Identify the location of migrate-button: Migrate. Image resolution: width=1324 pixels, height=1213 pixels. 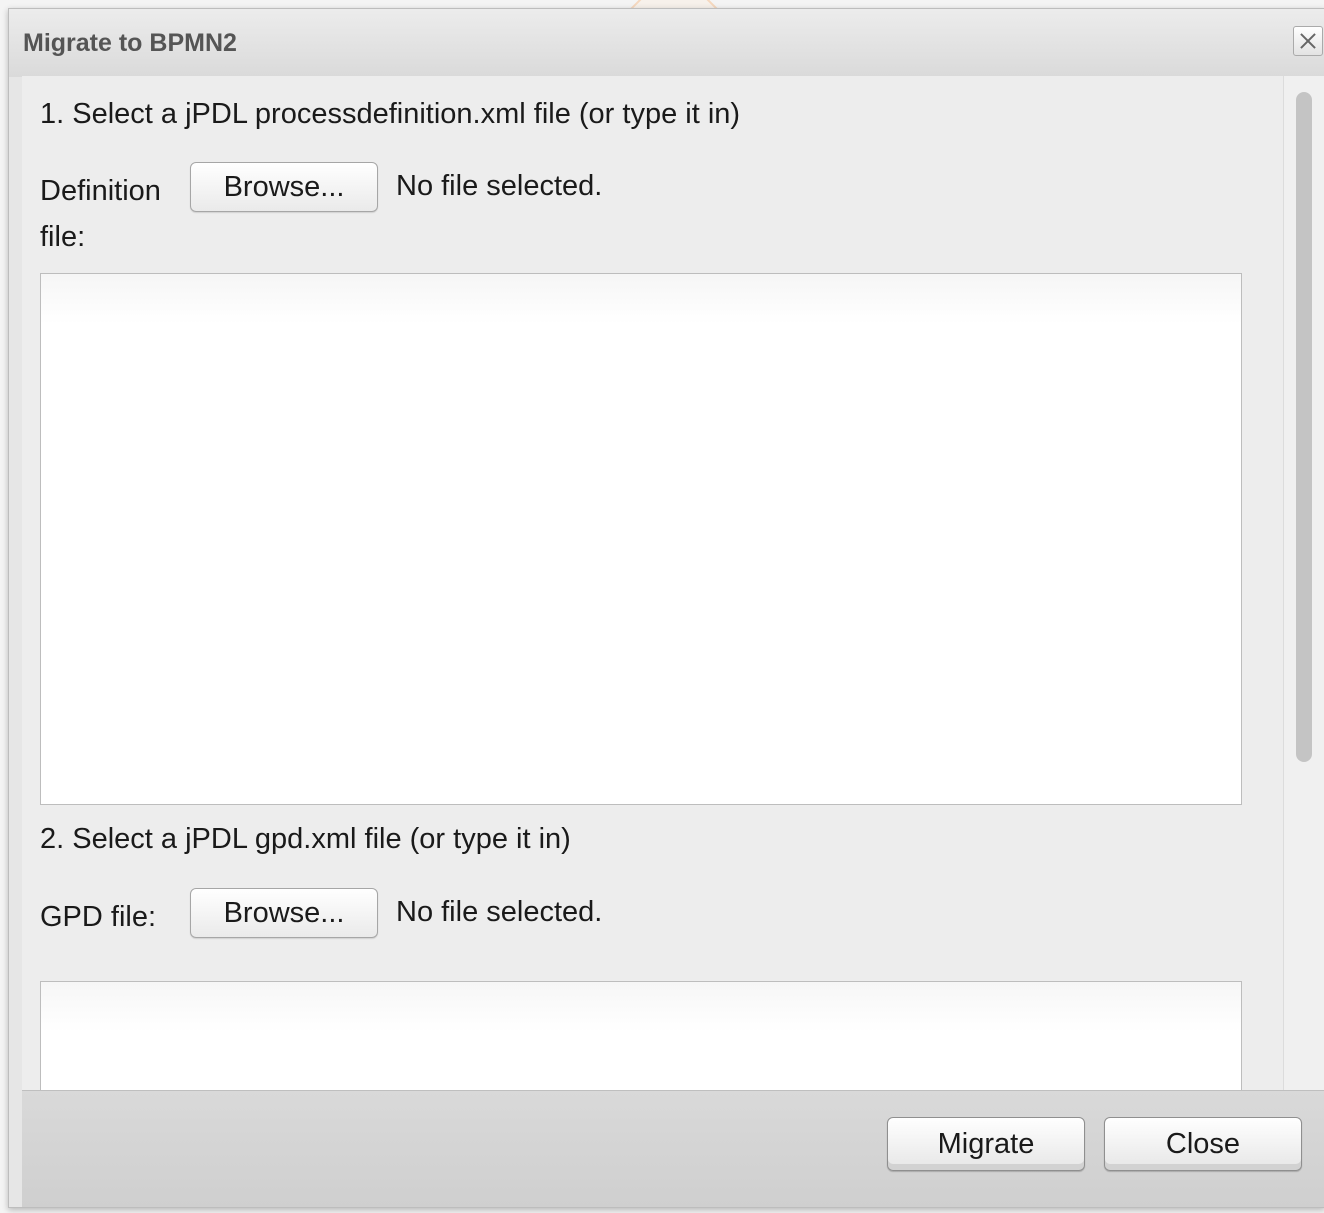
(986, 1144).